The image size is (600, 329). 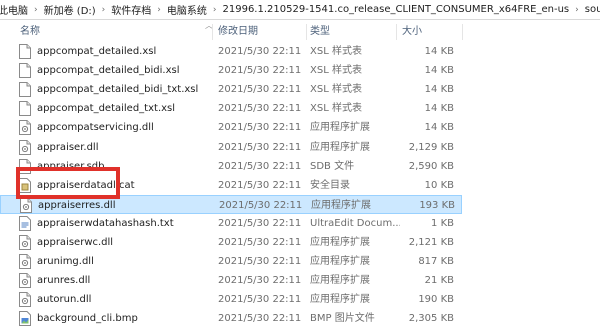 What do you see at coordinates (431, 319) in the screenshot?
I see `file-size: 2,305 KB` at bounding box center [431, 319].